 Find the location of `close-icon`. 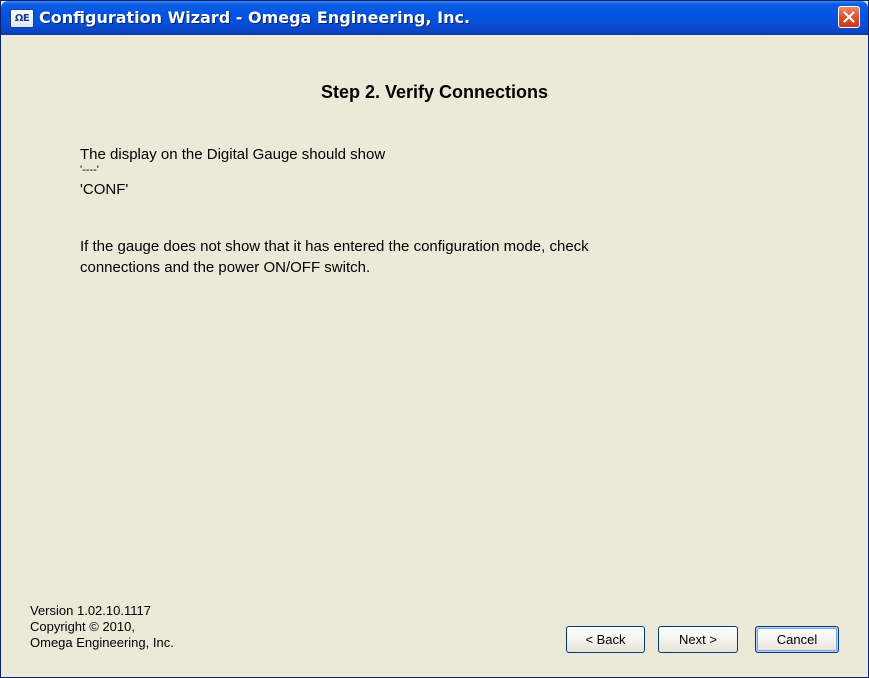

close-icon is located at coordinates (849, 17).